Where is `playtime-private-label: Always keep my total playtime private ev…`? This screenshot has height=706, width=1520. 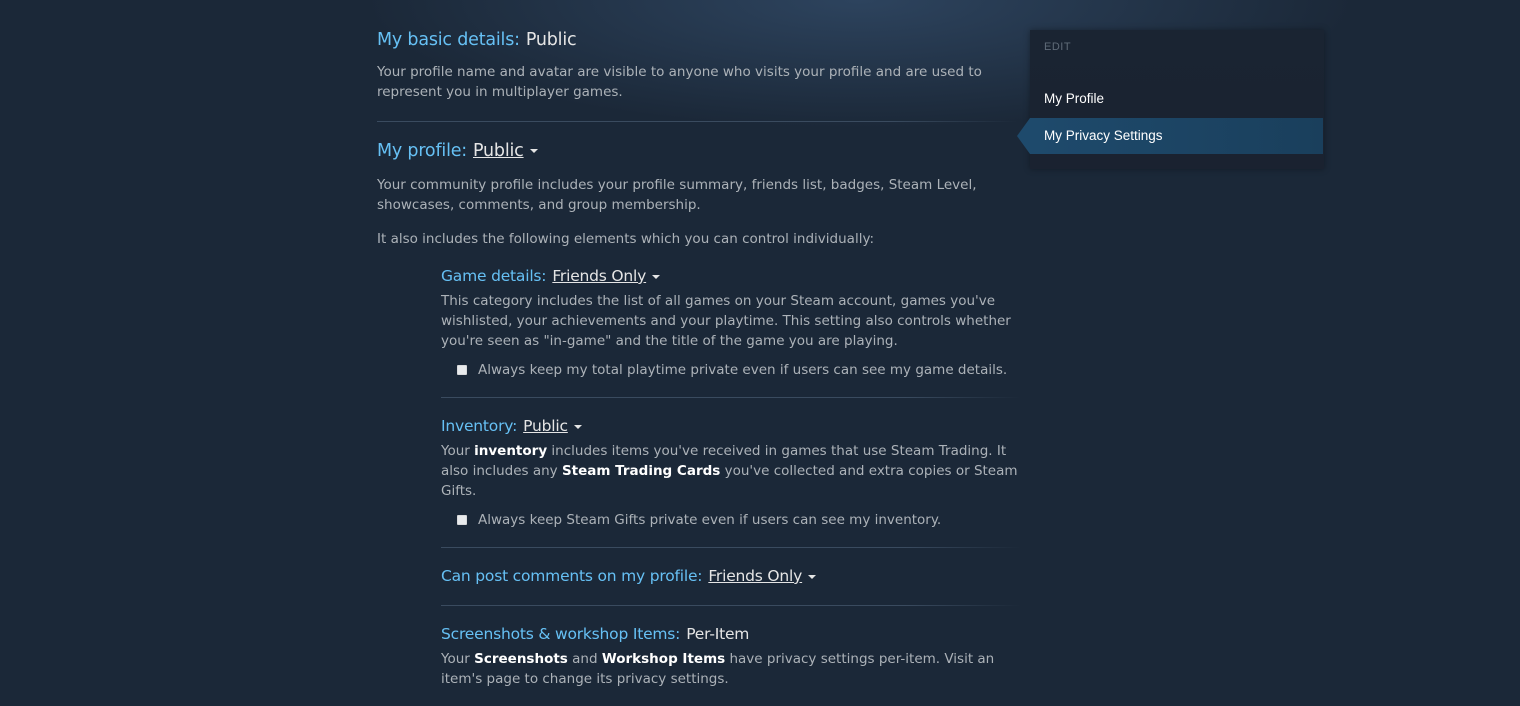
playtime-private-label: Always keep my total playtime private ev… is located at coordinates (743, 370).